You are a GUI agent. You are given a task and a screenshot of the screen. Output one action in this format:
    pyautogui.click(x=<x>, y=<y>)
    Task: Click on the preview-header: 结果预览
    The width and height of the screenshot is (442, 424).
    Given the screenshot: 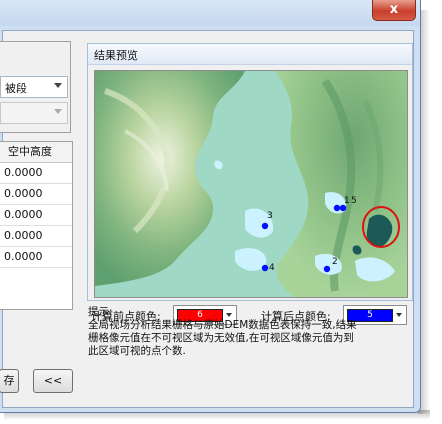 What is the action you would take?
    pyautogui.click(x=250, y=54)
    